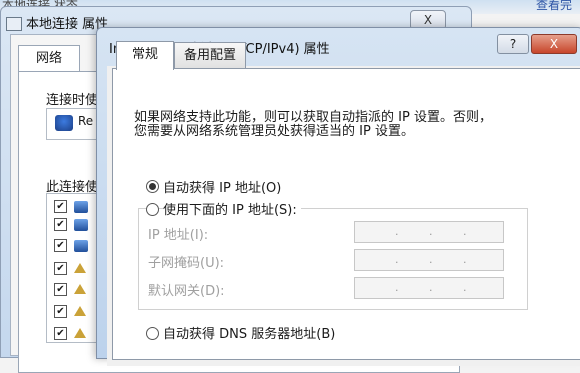 The height and width of the screenshot is (373, 580). What do you see at coordinates (178, 235) in the screenshot?
I see `ip-address-label: IP 地址(I):` at bounding box center [178, 235].